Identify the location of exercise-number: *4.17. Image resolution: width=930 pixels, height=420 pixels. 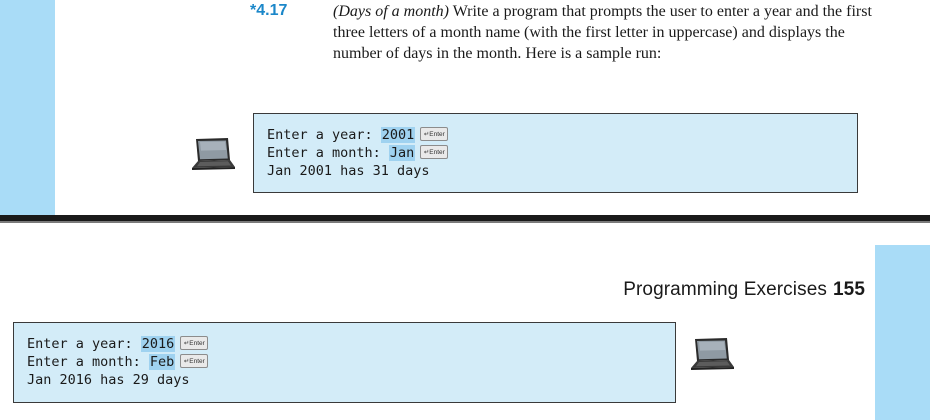
(269, 10).